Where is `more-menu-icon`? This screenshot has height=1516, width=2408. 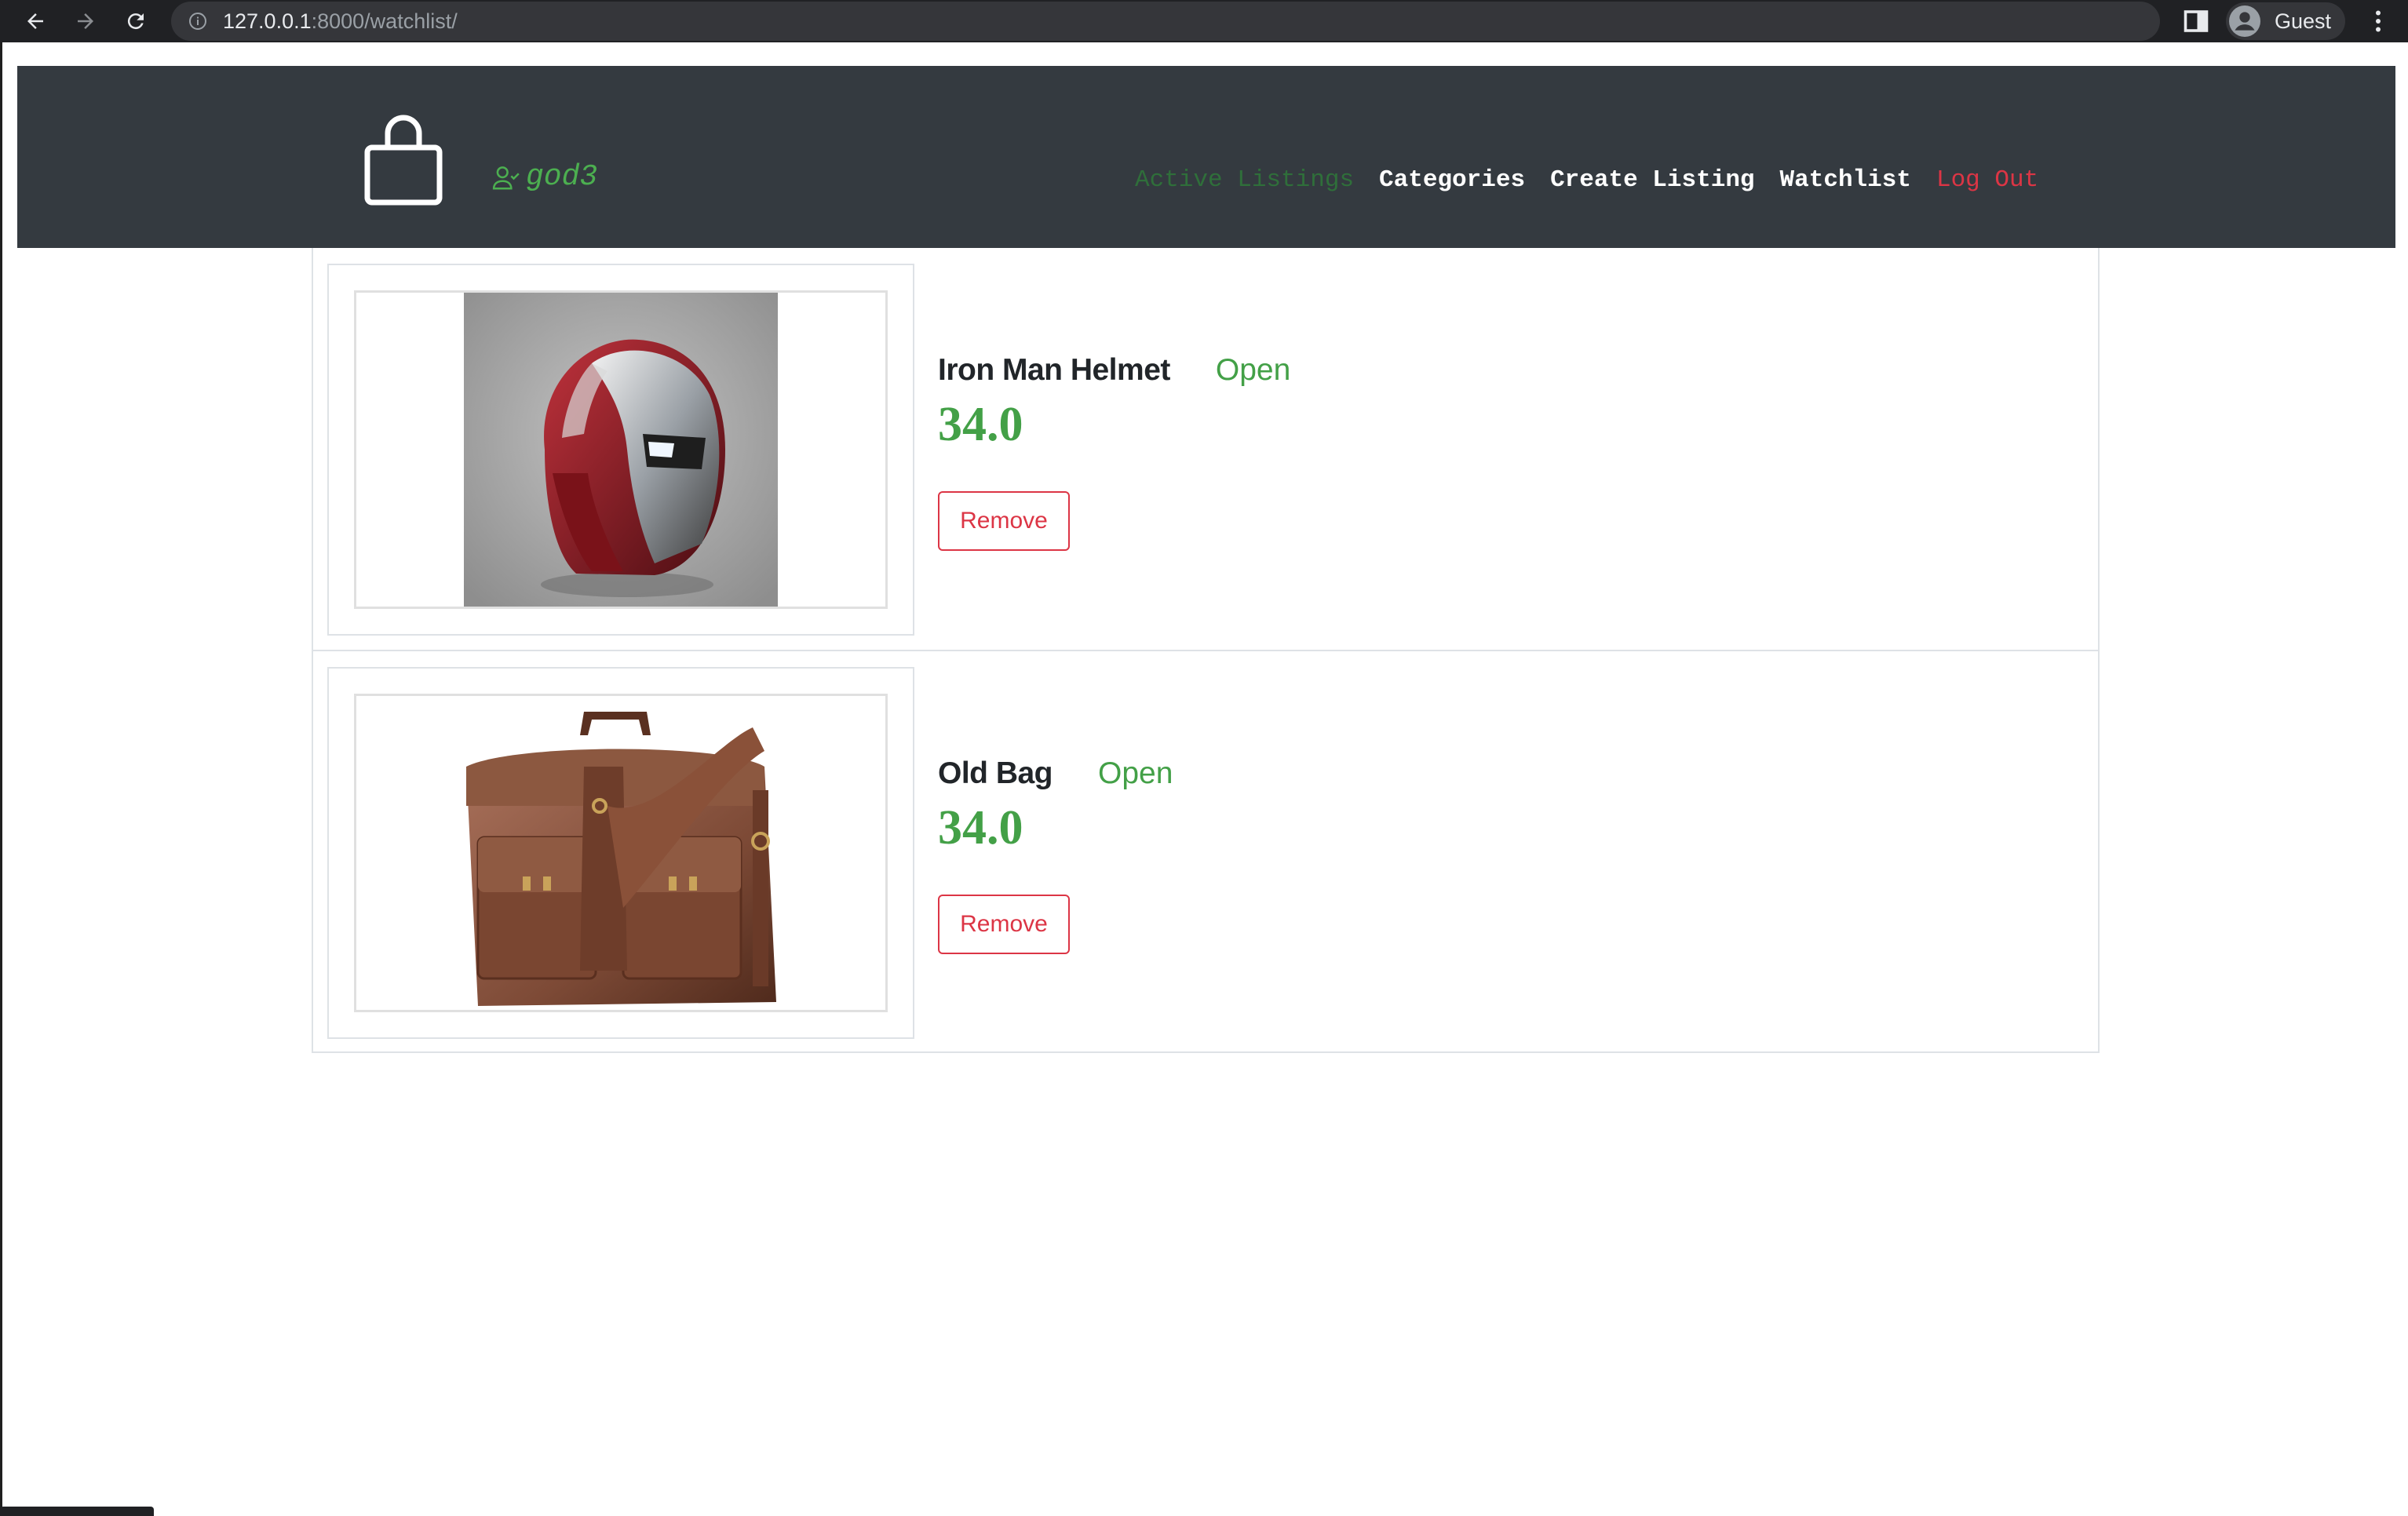 more-menu-icon is located at coordinates (2378, 21).